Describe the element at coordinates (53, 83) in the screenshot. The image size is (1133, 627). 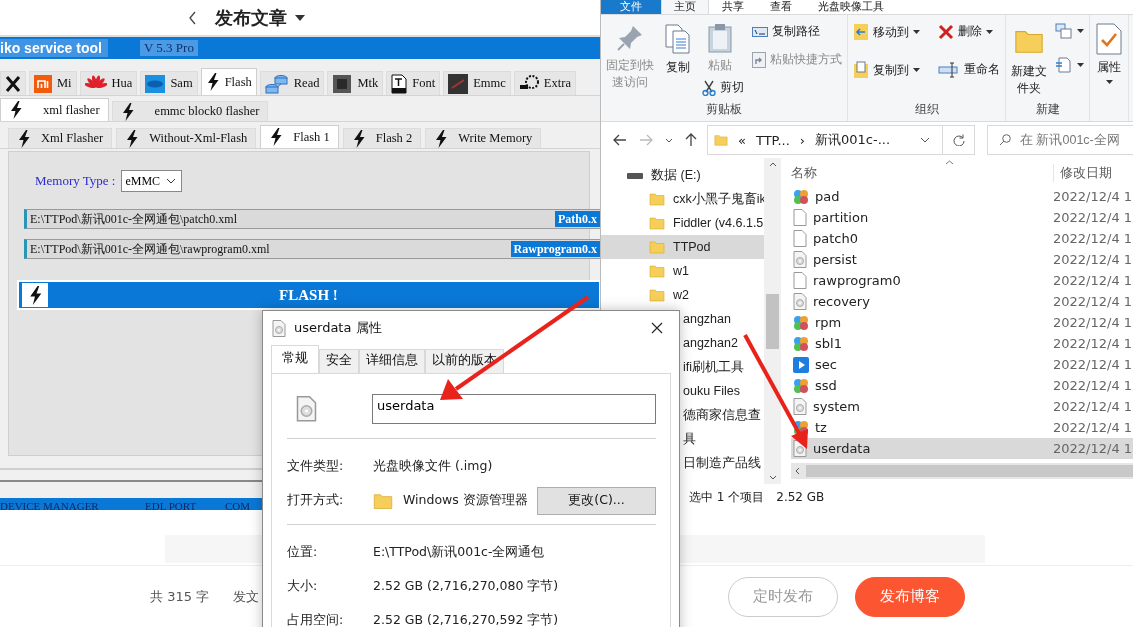
I see `tab: Mi` at that location.